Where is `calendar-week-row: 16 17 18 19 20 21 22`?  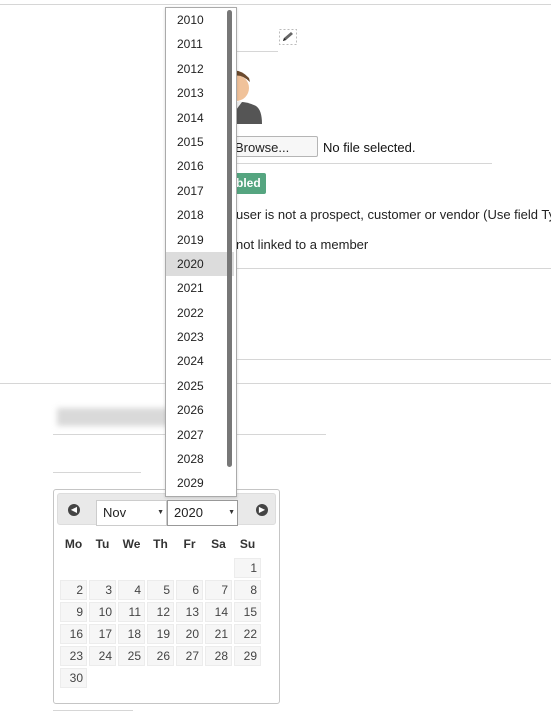 calendar-week-row: 16 17 18 19 20 21 22 is located at coordinates (160, 634).